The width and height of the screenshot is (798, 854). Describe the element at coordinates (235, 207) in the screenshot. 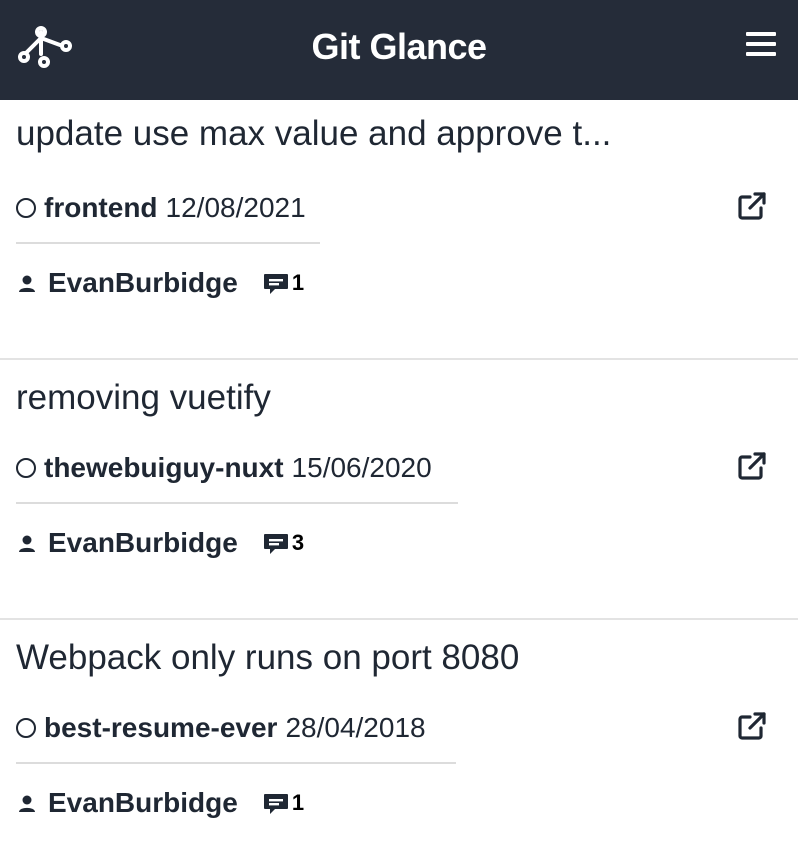

I see `pr-date: 12/08/2021` at that location.